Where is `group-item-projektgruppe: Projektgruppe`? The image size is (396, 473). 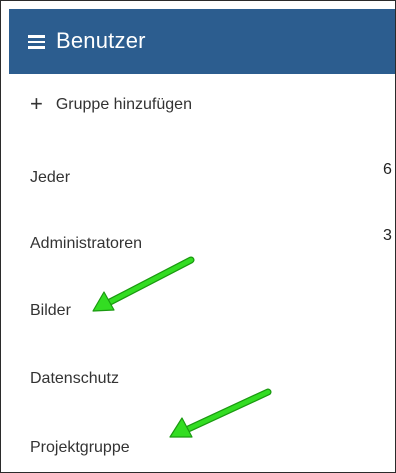 group-item-projektgruppe: Projektgruppe is located at coordinates (212, 446).